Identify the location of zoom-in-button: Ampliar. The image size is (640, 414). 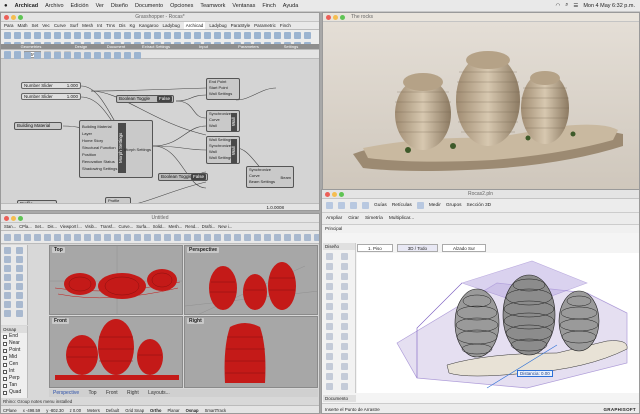
(334, 218).